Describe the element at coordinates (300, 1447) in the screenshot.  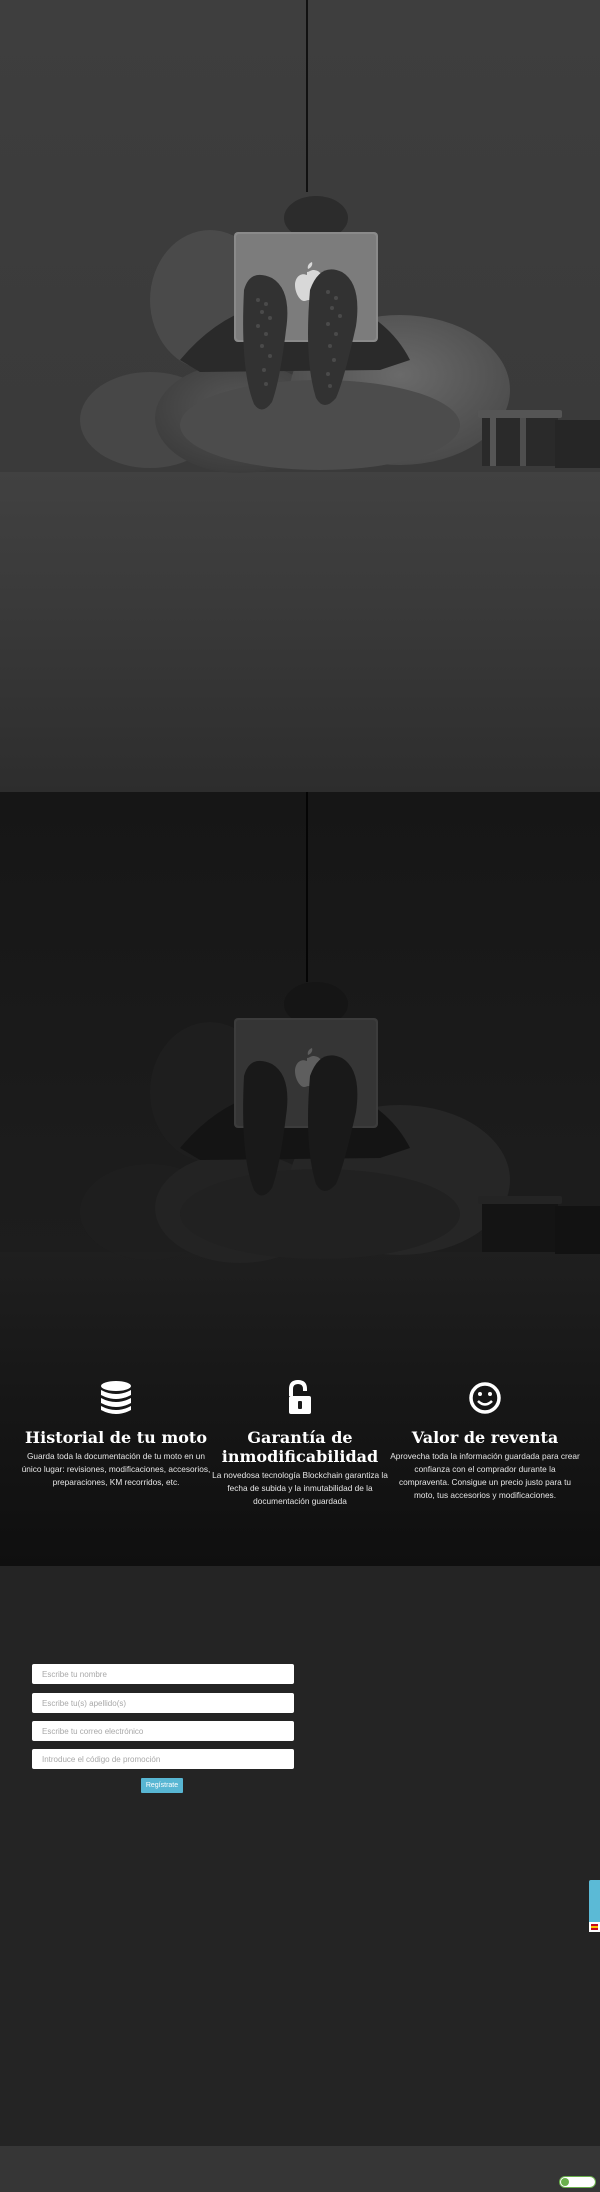
I see `feature-title: Garantía de inmodificabilidad` at that location.